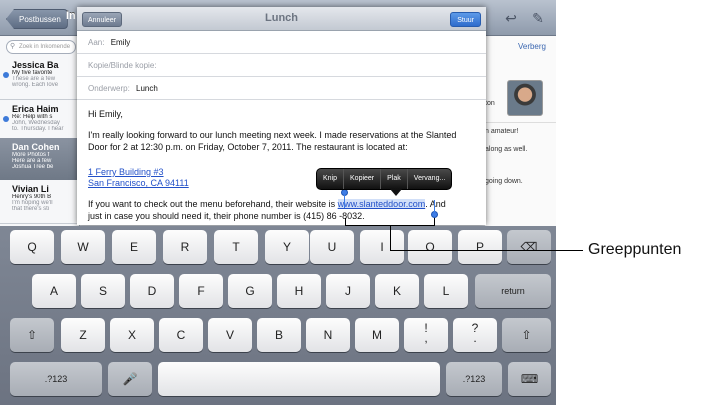 The image size is (704, 405). I want to click on search-input: ⚲ Zoek in Inkomende, so click(41, 47).